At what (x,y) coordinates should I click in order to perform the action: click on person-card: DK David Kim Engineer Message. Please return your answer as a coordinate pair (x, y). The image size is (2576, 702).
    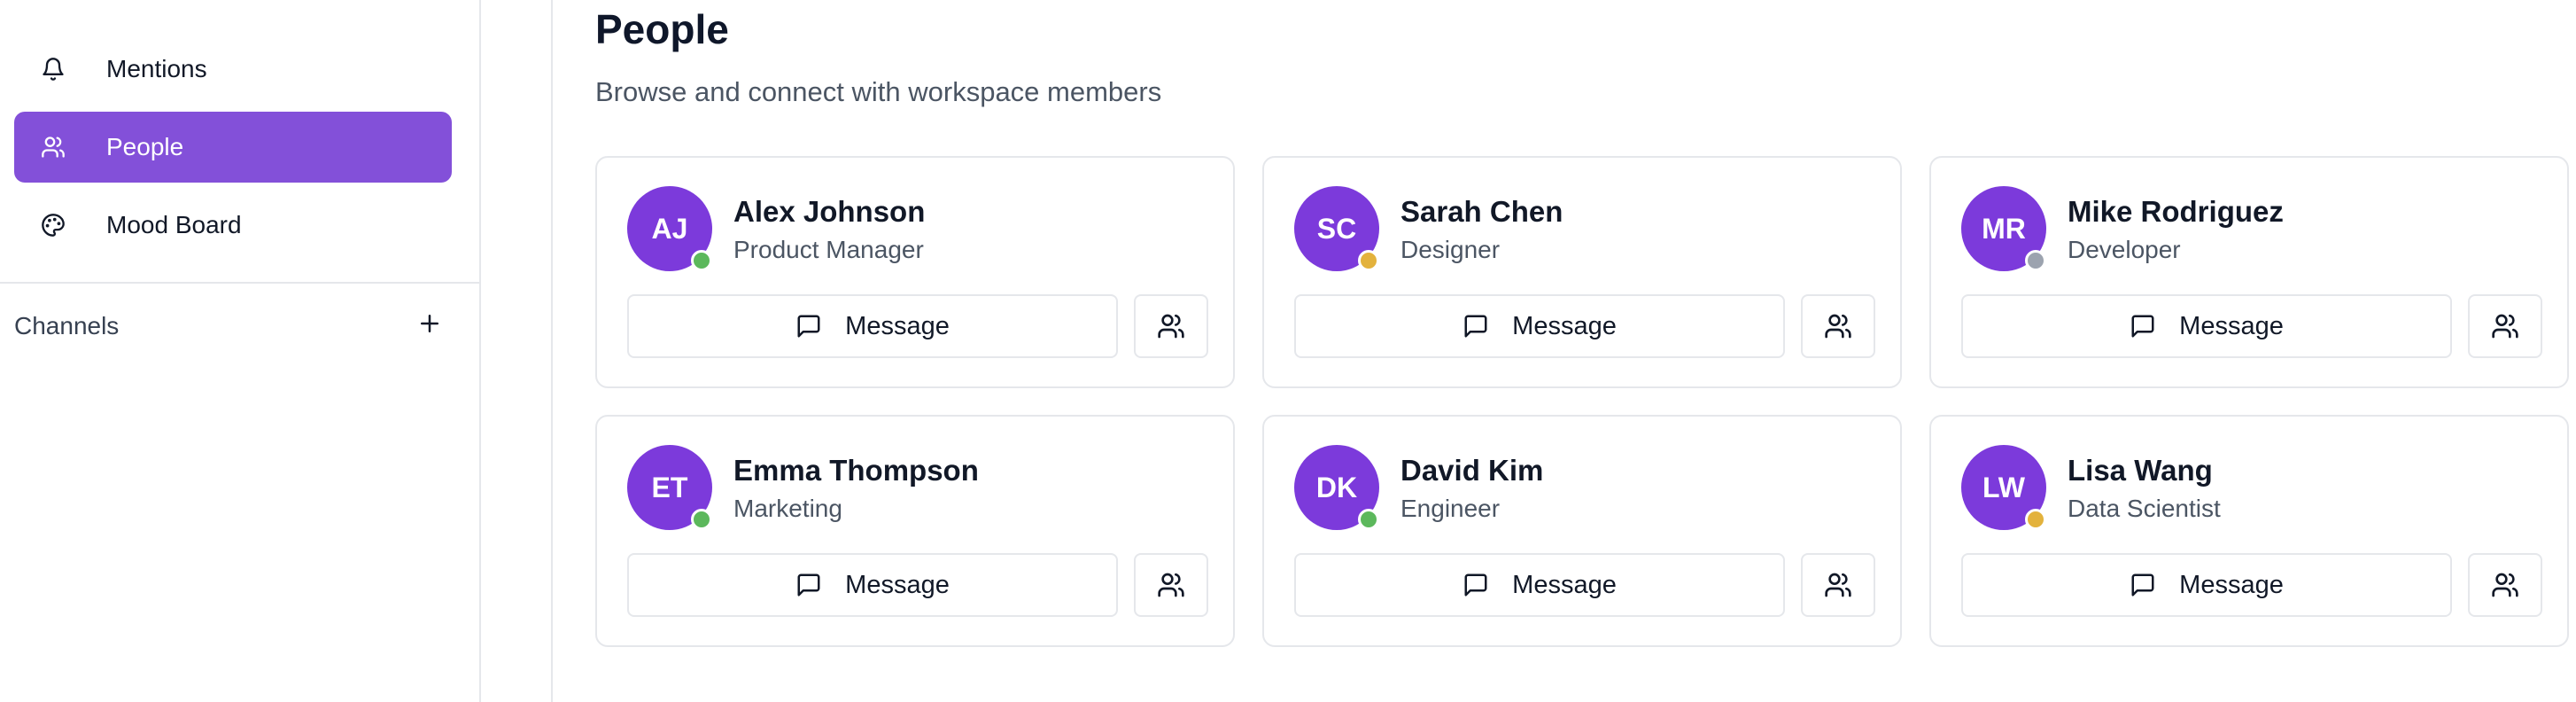
    Looking at the image, I should click on (1582, 531).